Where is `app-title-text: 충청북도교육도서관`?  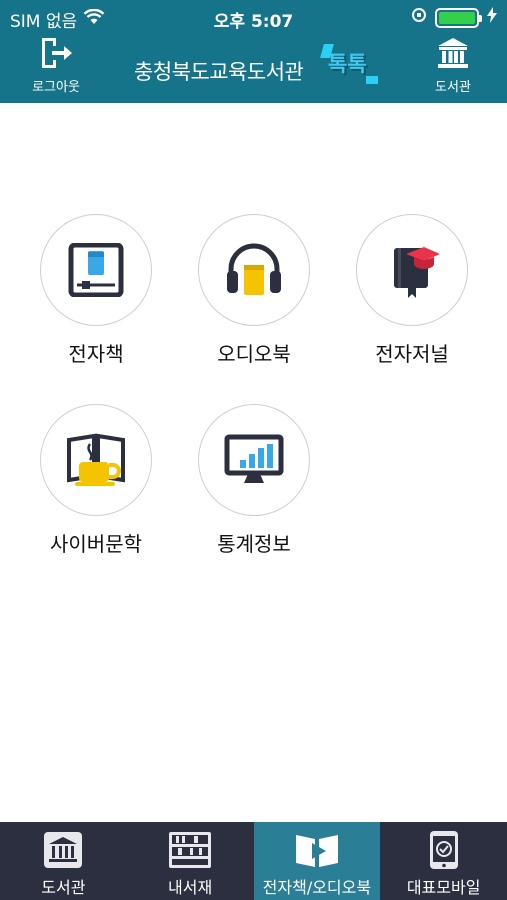 app-title-text: 충청북도교육도서관 is located at coordinates (219, 72).